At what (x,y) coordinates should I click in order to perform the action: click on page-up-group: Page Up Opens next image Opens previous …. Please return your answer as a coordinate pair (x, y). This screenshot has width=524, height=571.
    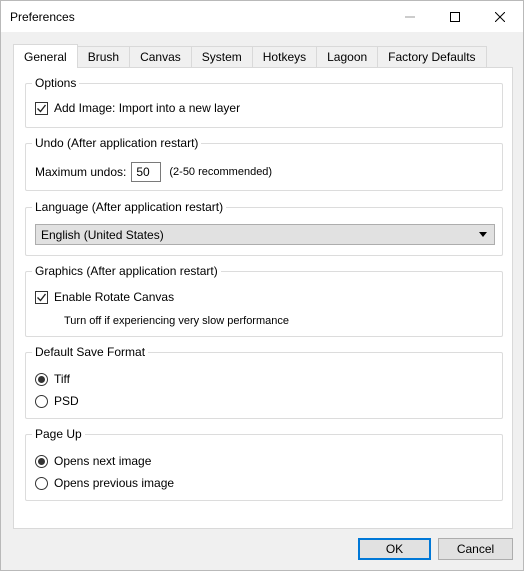
    Looking at the image, I should click on (264, 464).